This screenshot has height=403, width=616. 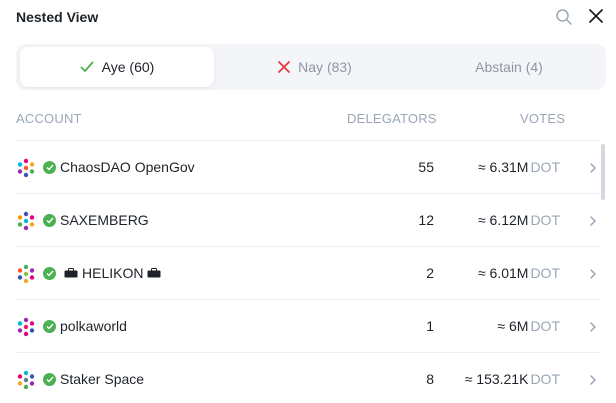 I want to click on check-icon, so click(x=87, y=67).